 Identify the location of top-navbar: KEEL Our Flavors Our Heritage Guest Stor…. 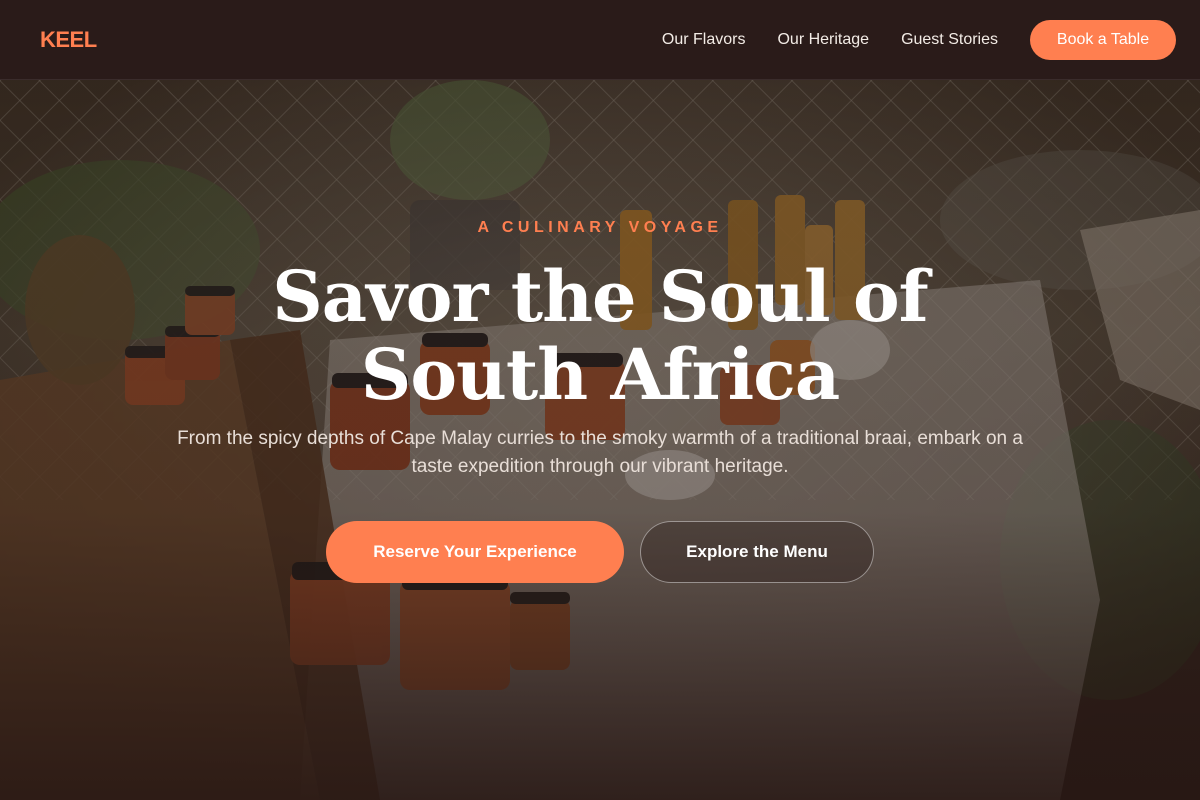
(600, 40).